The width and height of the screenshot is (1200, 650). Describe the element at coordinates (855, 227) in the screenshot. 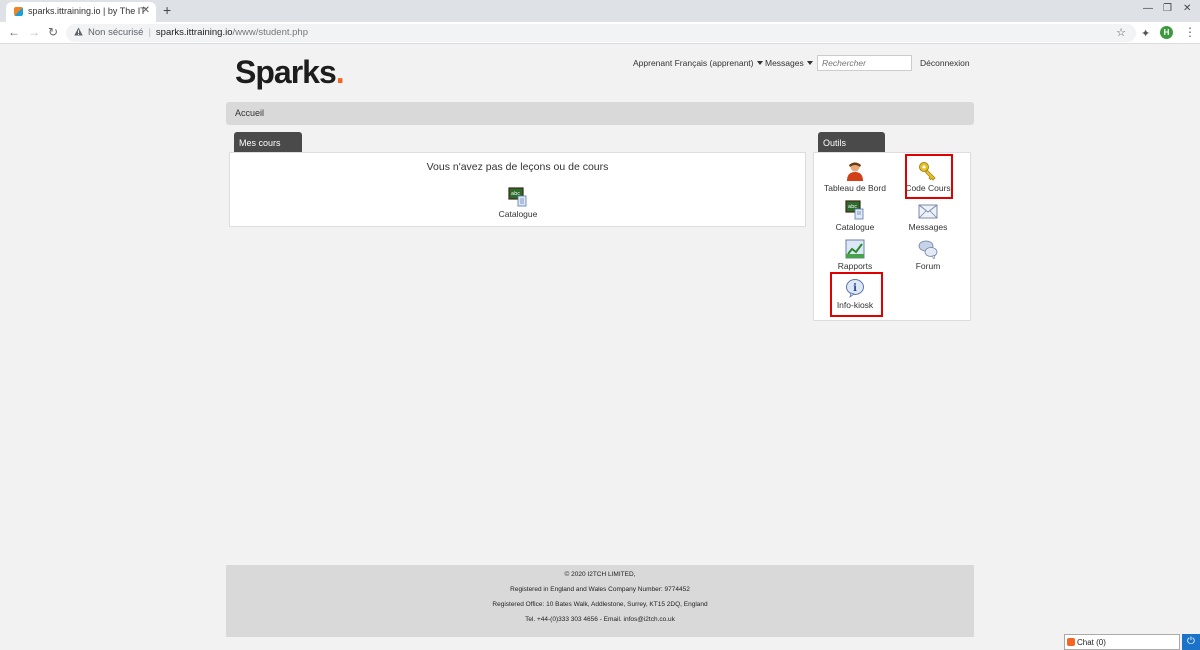

I see `tool-label: Catalogue` at that location.